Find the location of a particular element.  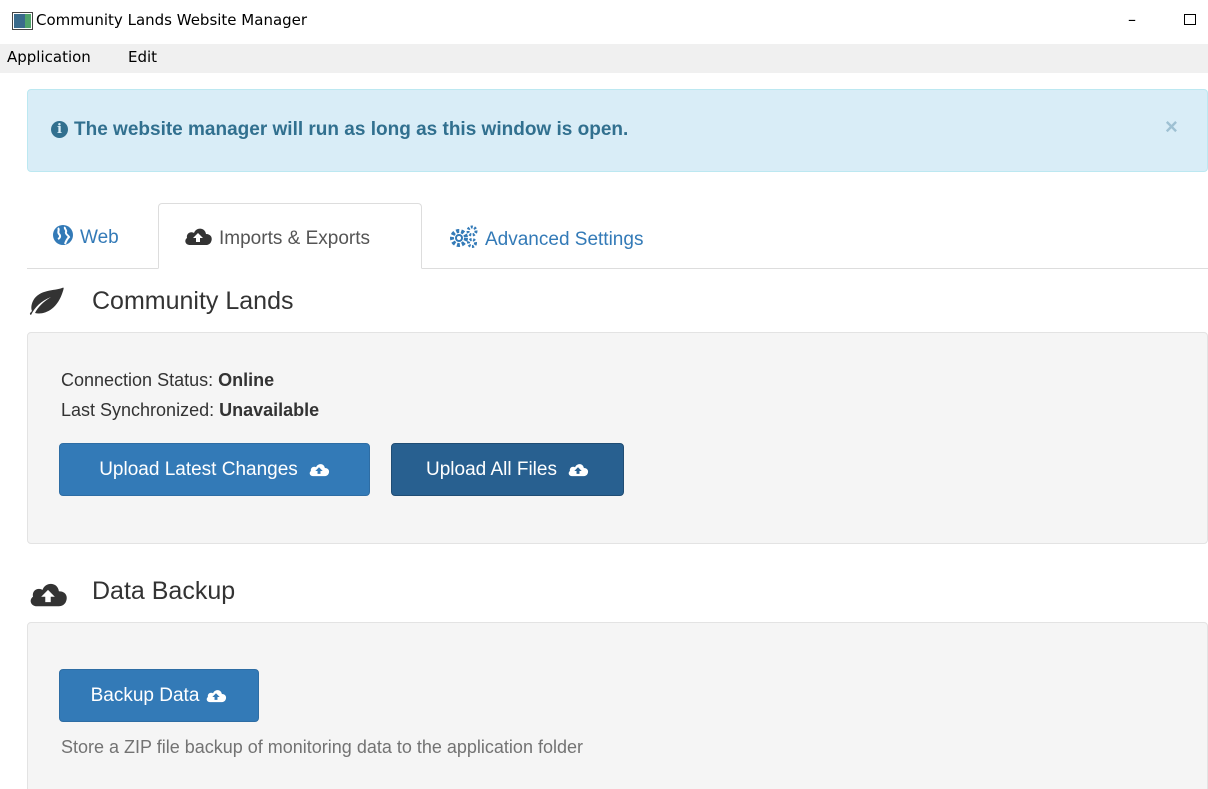

button-label: Upload Latest Changes is located at coordinates (198, 469).